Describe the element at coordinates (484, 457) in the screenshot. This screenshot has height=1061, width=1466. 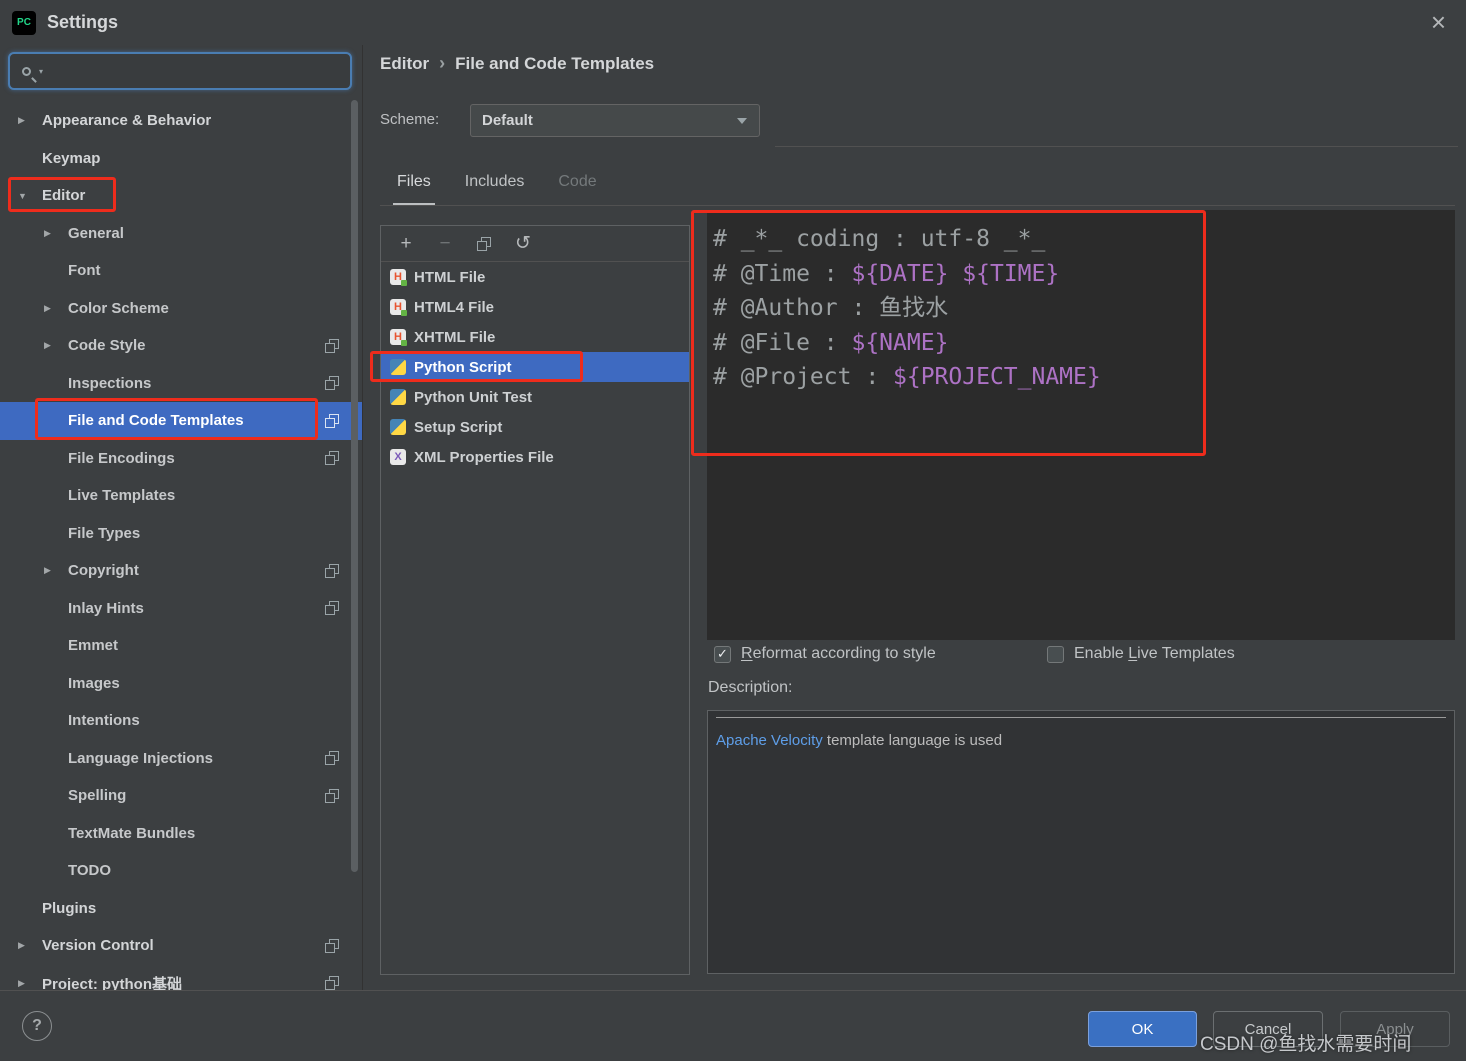
I see `list-item-label: XML Properties File` at that location.